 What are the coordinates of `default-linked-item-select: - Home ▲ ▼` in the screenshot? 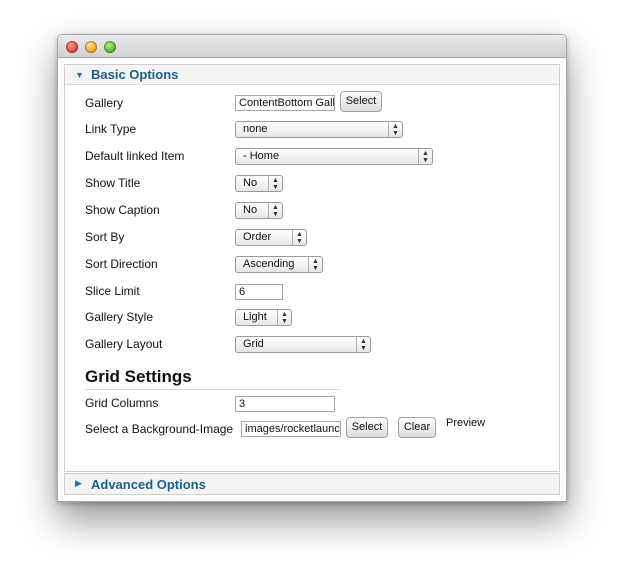 It's located at (334, 156).